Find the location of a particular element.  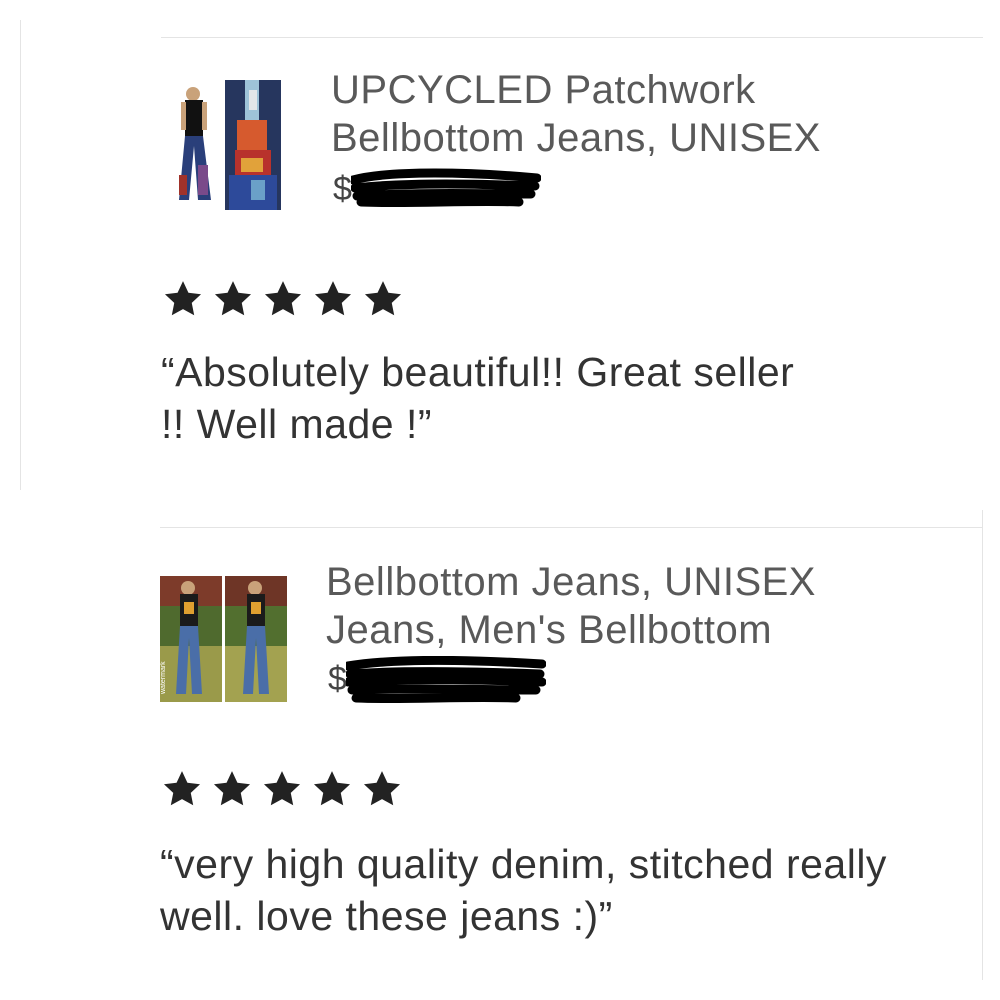

product-photo-side is located at coordinates (256, 639).